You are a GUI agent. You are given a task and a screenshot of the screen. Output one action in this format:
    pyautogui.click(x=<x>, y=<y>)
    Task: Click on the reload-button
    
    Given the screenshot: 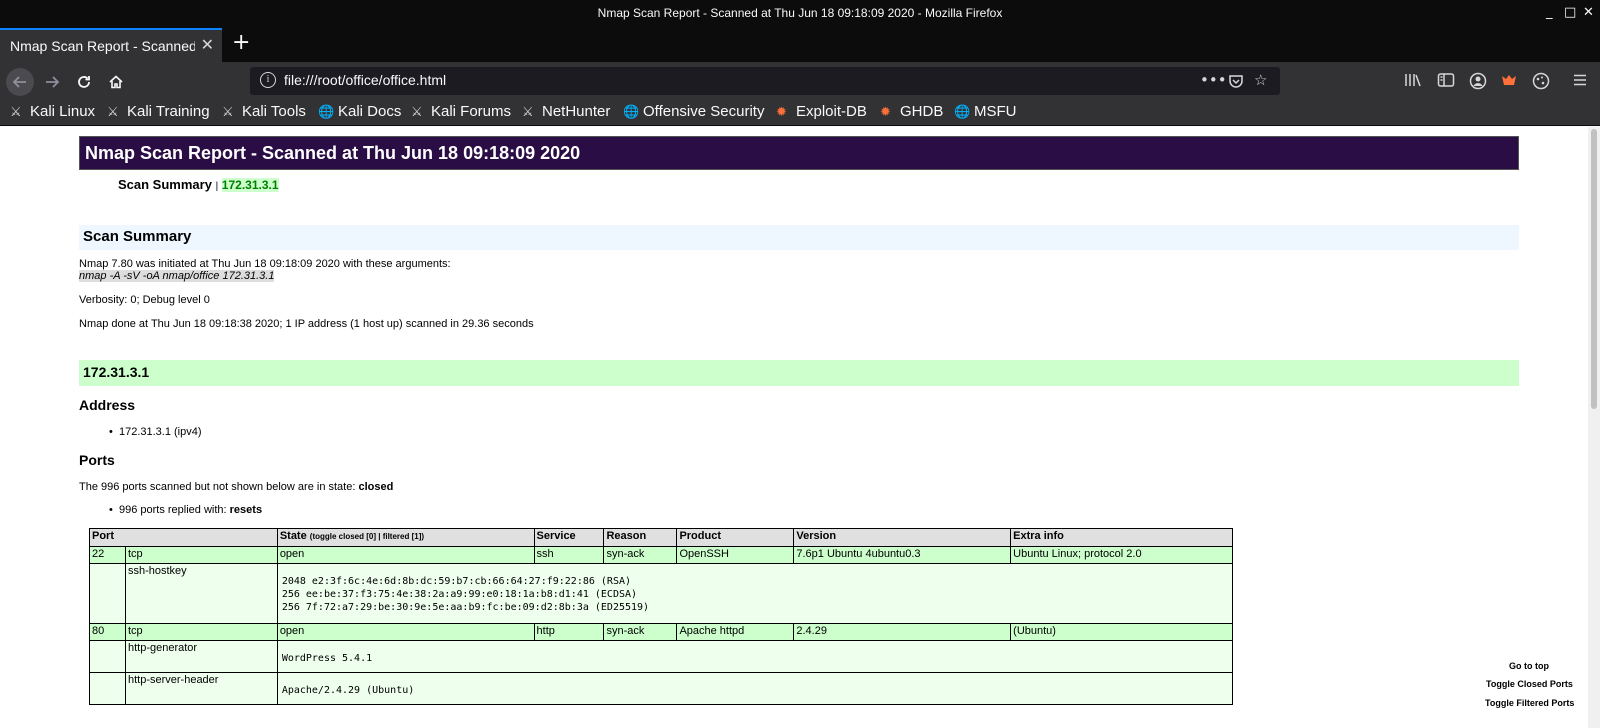 What is the action you would take?
    pyautogui.click(x=84, y=82)
    